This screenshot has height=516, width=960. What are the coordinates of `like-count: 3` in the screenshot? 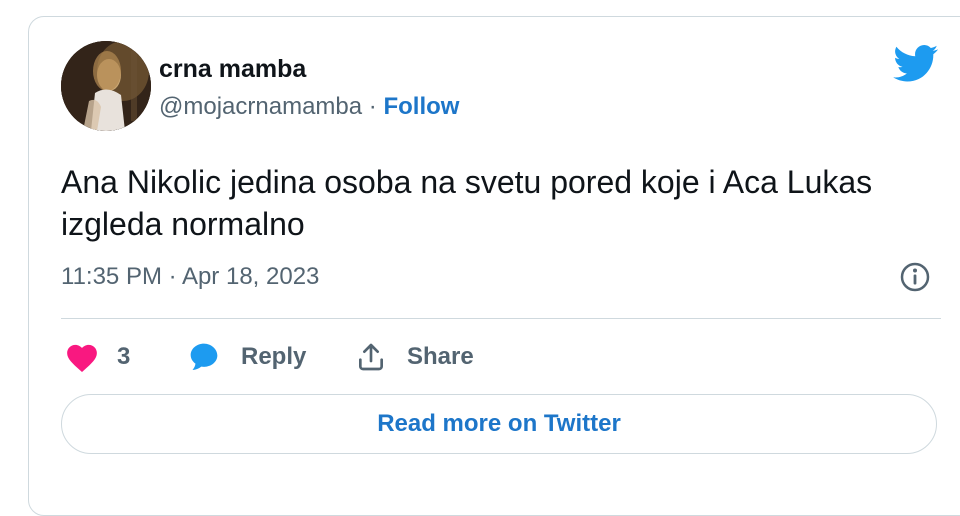 It's located at (124, 356).